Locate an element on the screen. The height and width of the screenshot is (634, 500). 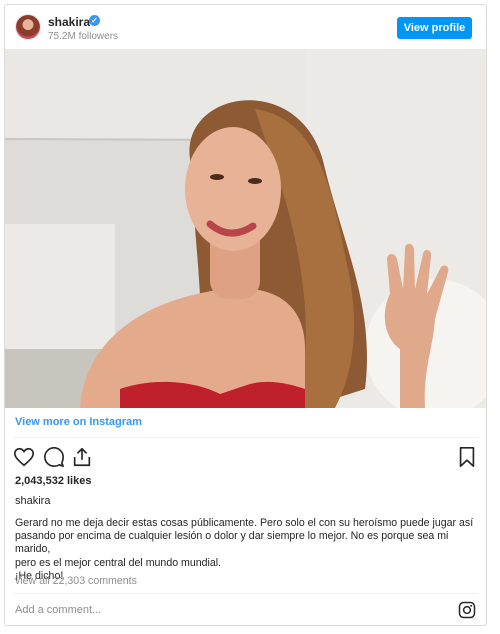
avatar is located at coordinates (28, 27).